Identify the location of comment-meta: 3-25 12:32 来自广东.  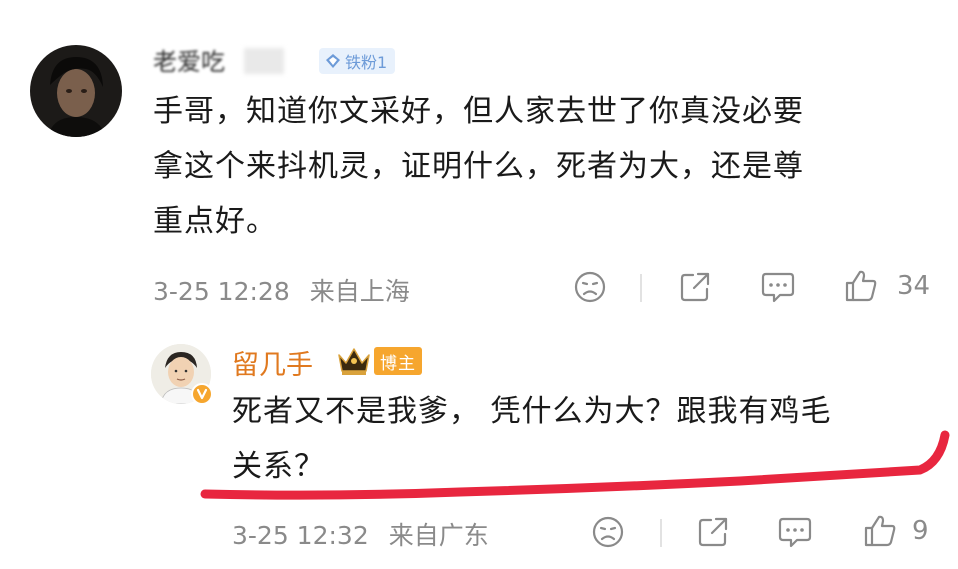
(360, 534).